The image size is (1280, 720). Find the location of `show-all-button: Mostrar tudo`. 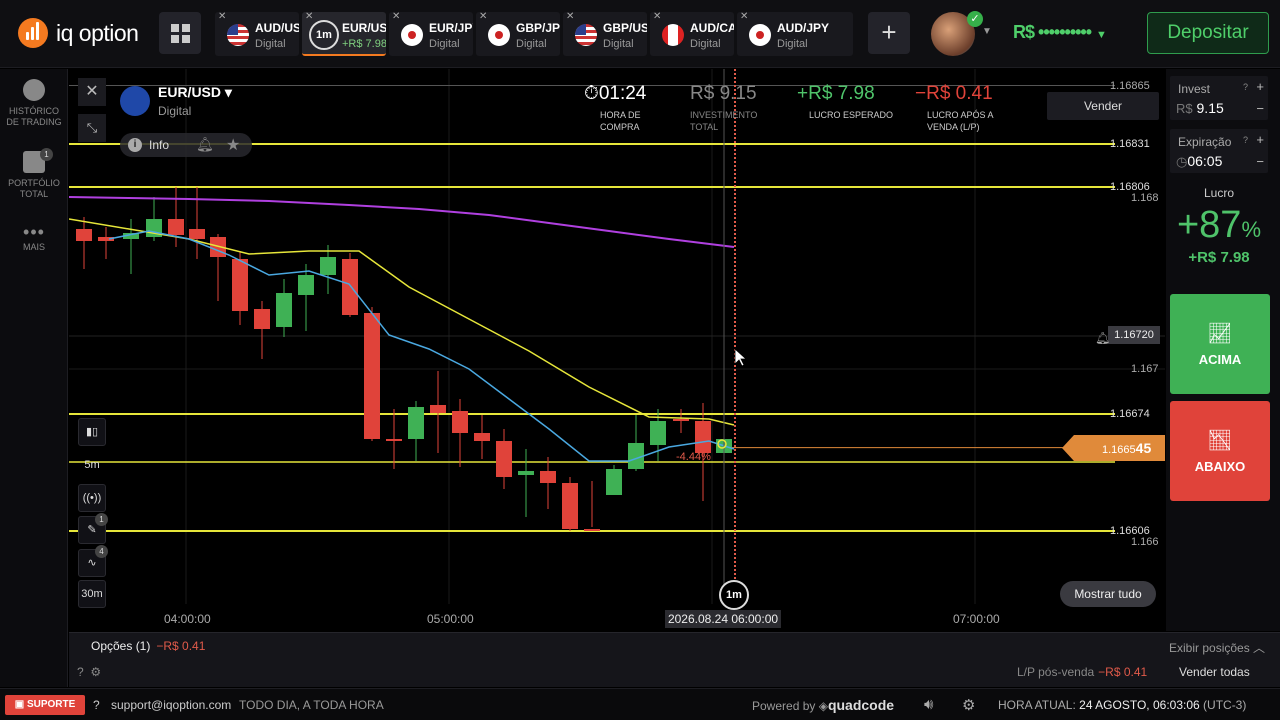

show-all-button: Mostrar tudo is located at coordinates (1108, 594).